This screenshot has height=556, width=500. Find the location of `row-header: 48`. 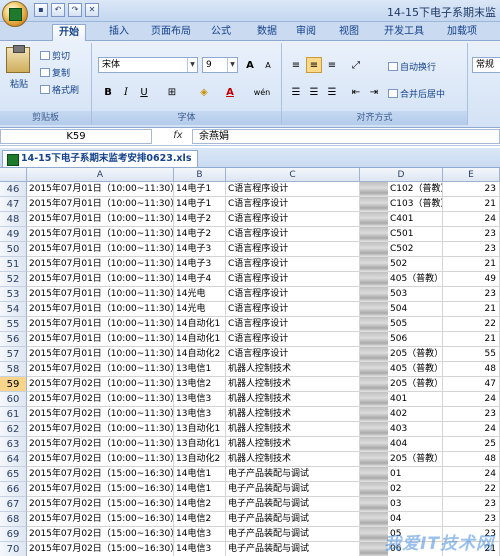

row-header: 48 is located at coordinates (13, 219).